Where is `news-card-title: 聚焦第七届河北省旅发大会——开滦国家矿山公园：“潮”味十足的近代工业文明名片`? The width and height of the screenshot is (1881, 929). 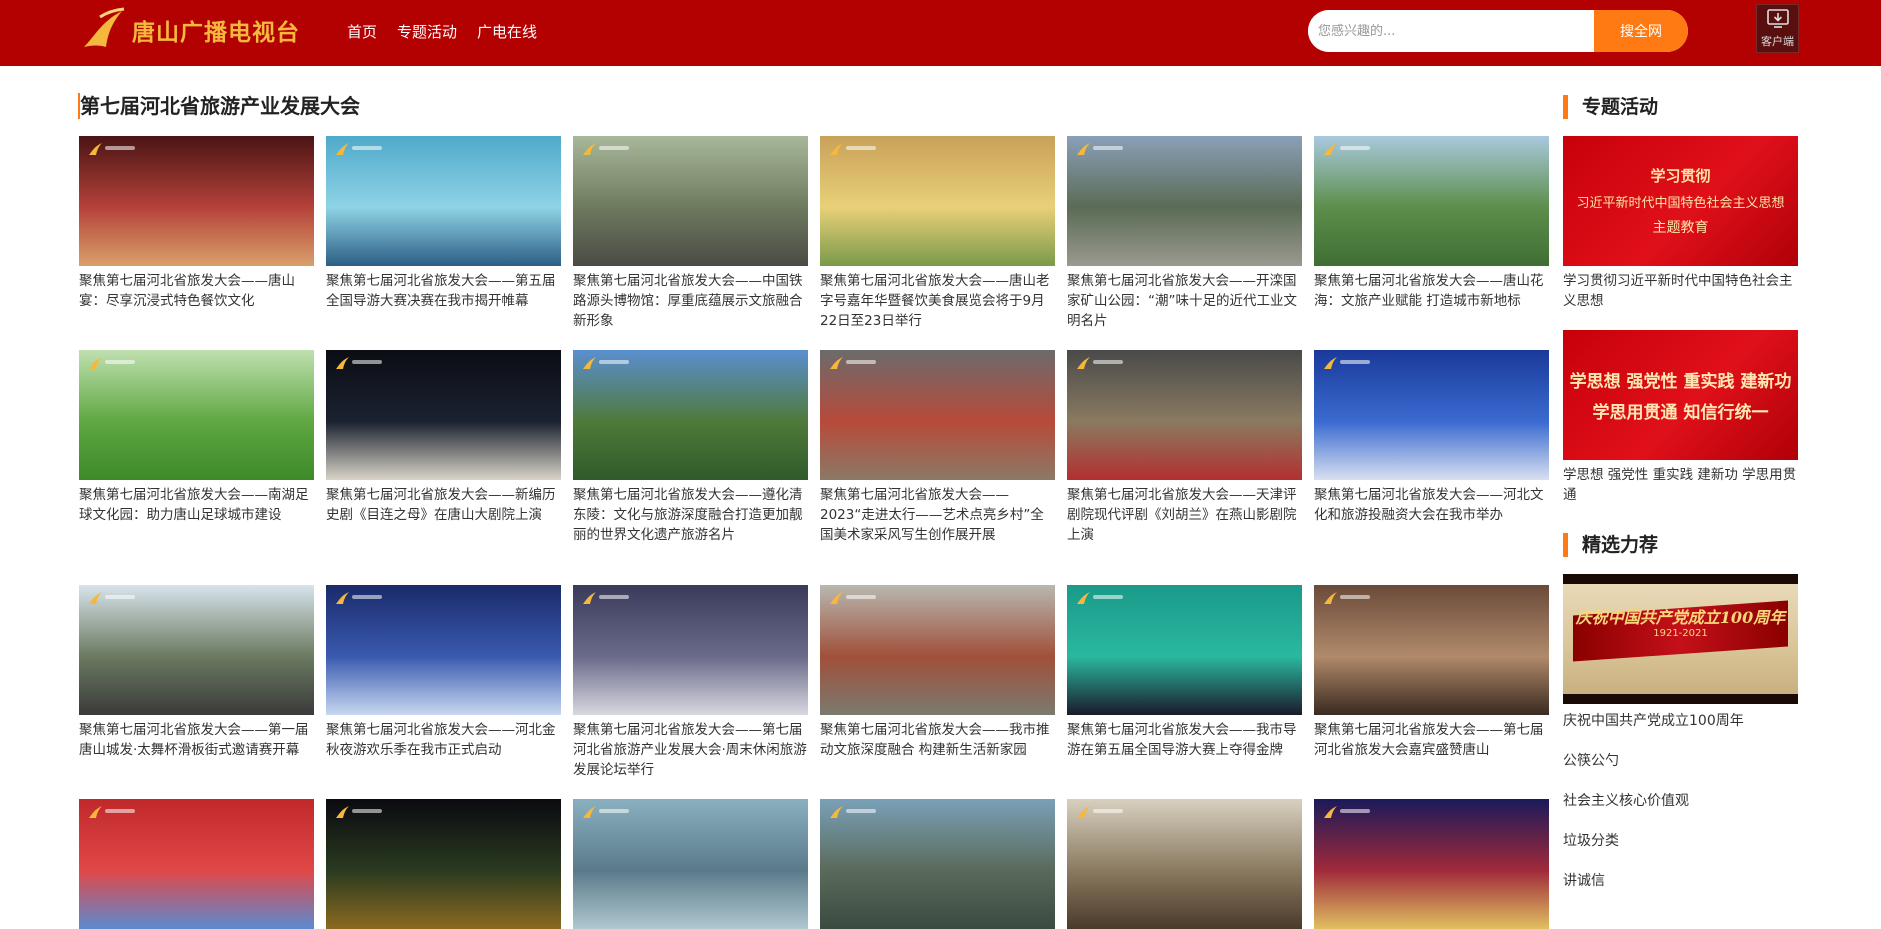 news-card-title: 聚焦第七届河北省旅发大会——开滦国家矿山公园：“潮”味十足的近代工业文明名片 is located at coordinates (1184, 302).